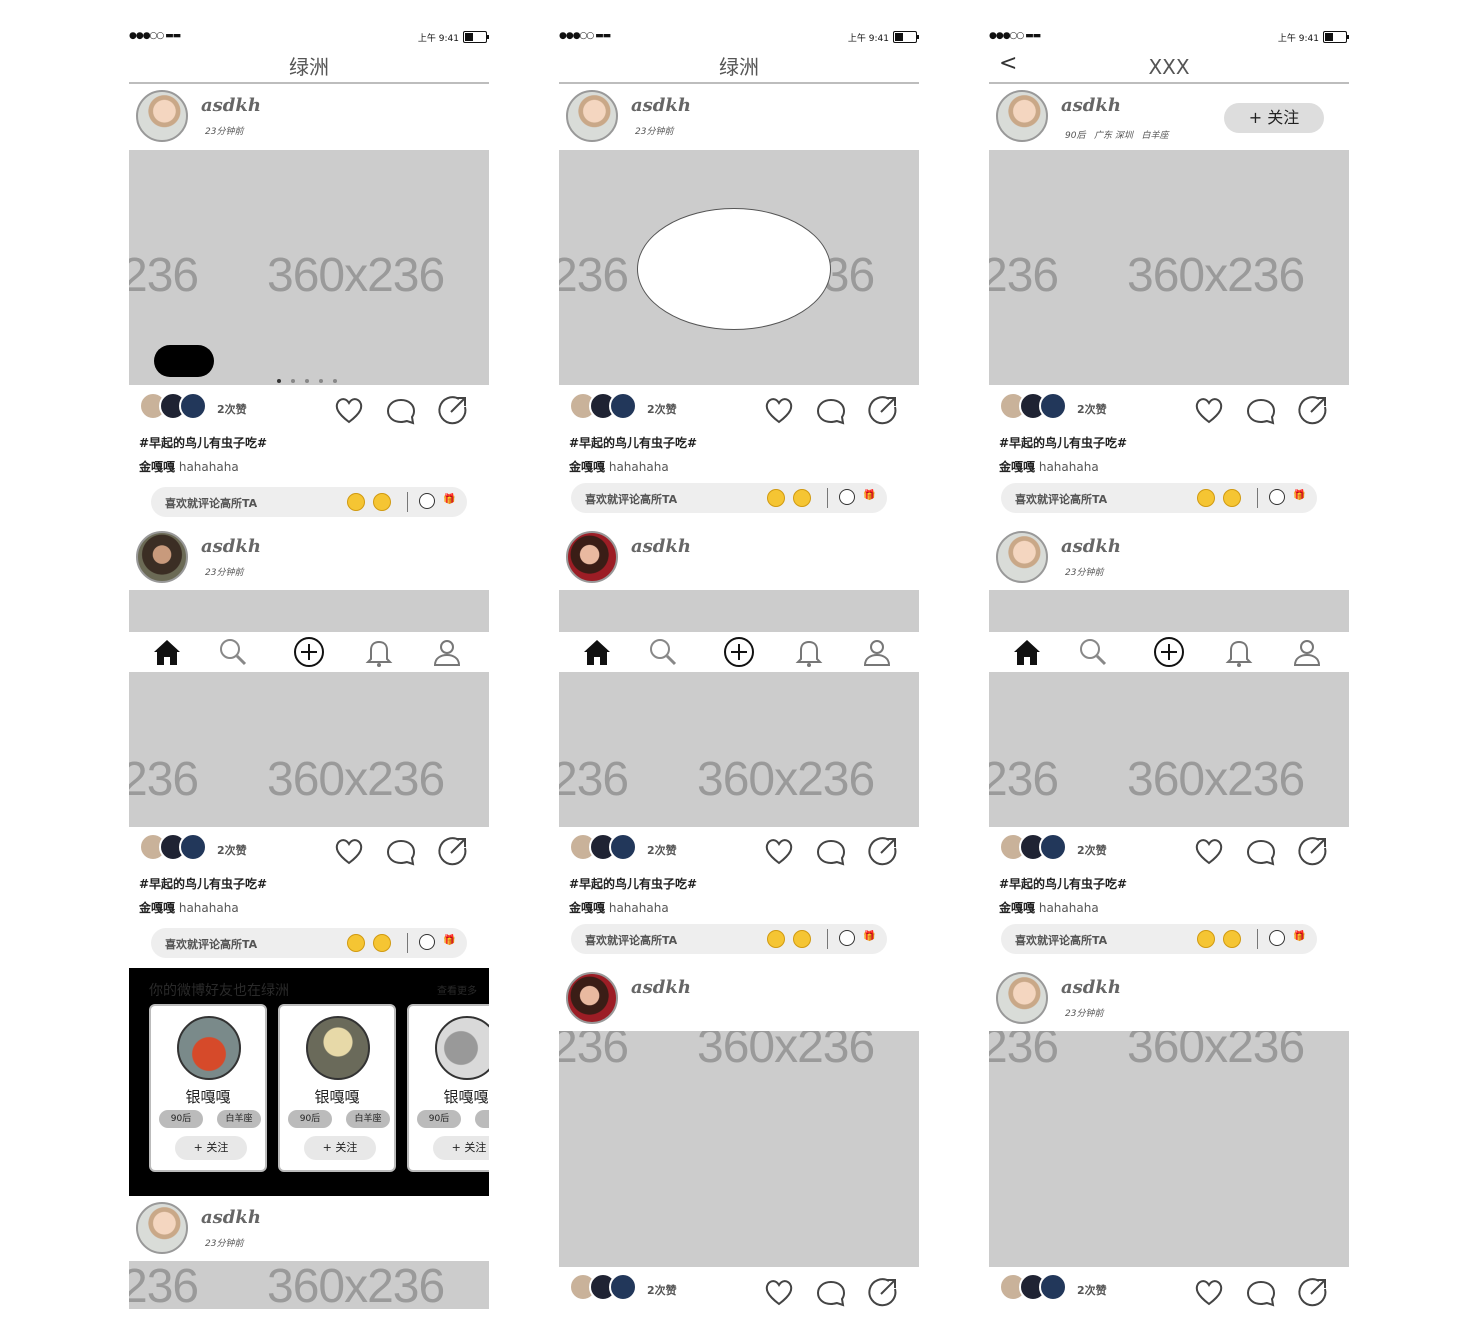 The image size is (1479, 1330). Describe the element at coordinates (1008, 64) in the screenshot. I see `back-icon: <` at that location.